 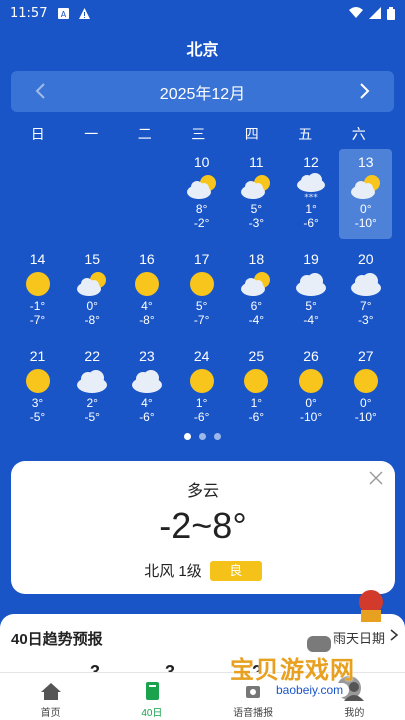 What do you see at coordinates (256, 306) in the screenshot?
I see `day-high-temp: 6°` at bounding box center [256, 306].